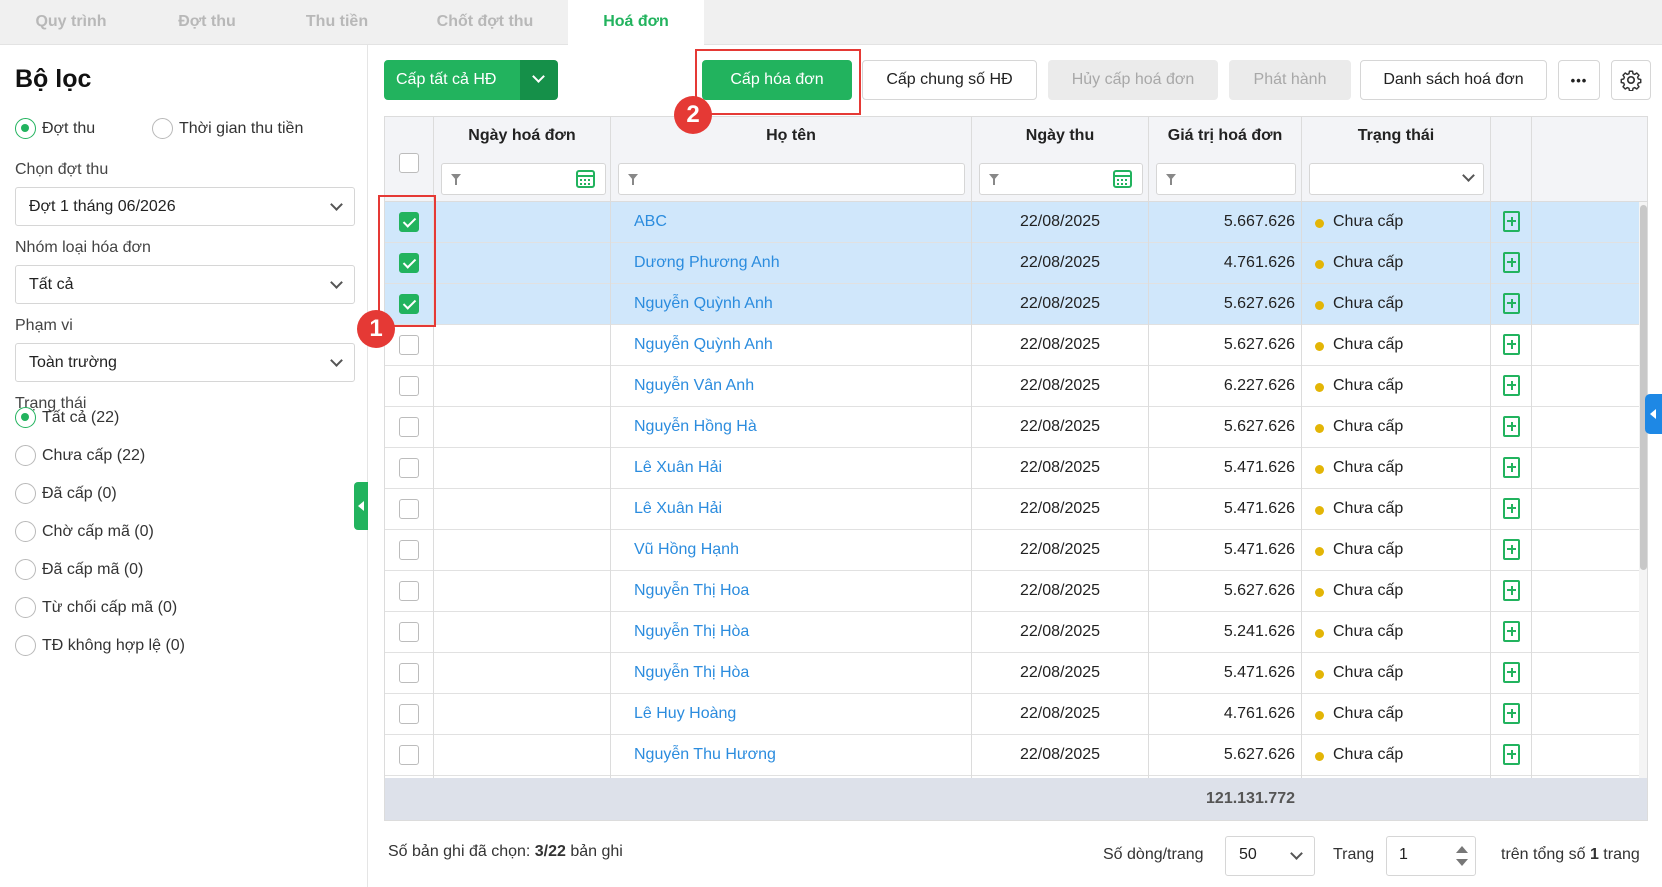  What do you see at coordinates (695, 427) in the screenshot?
I see `cell-full-name-link: Nguyễn Hồng Hà` at bounding box center [695, 427].